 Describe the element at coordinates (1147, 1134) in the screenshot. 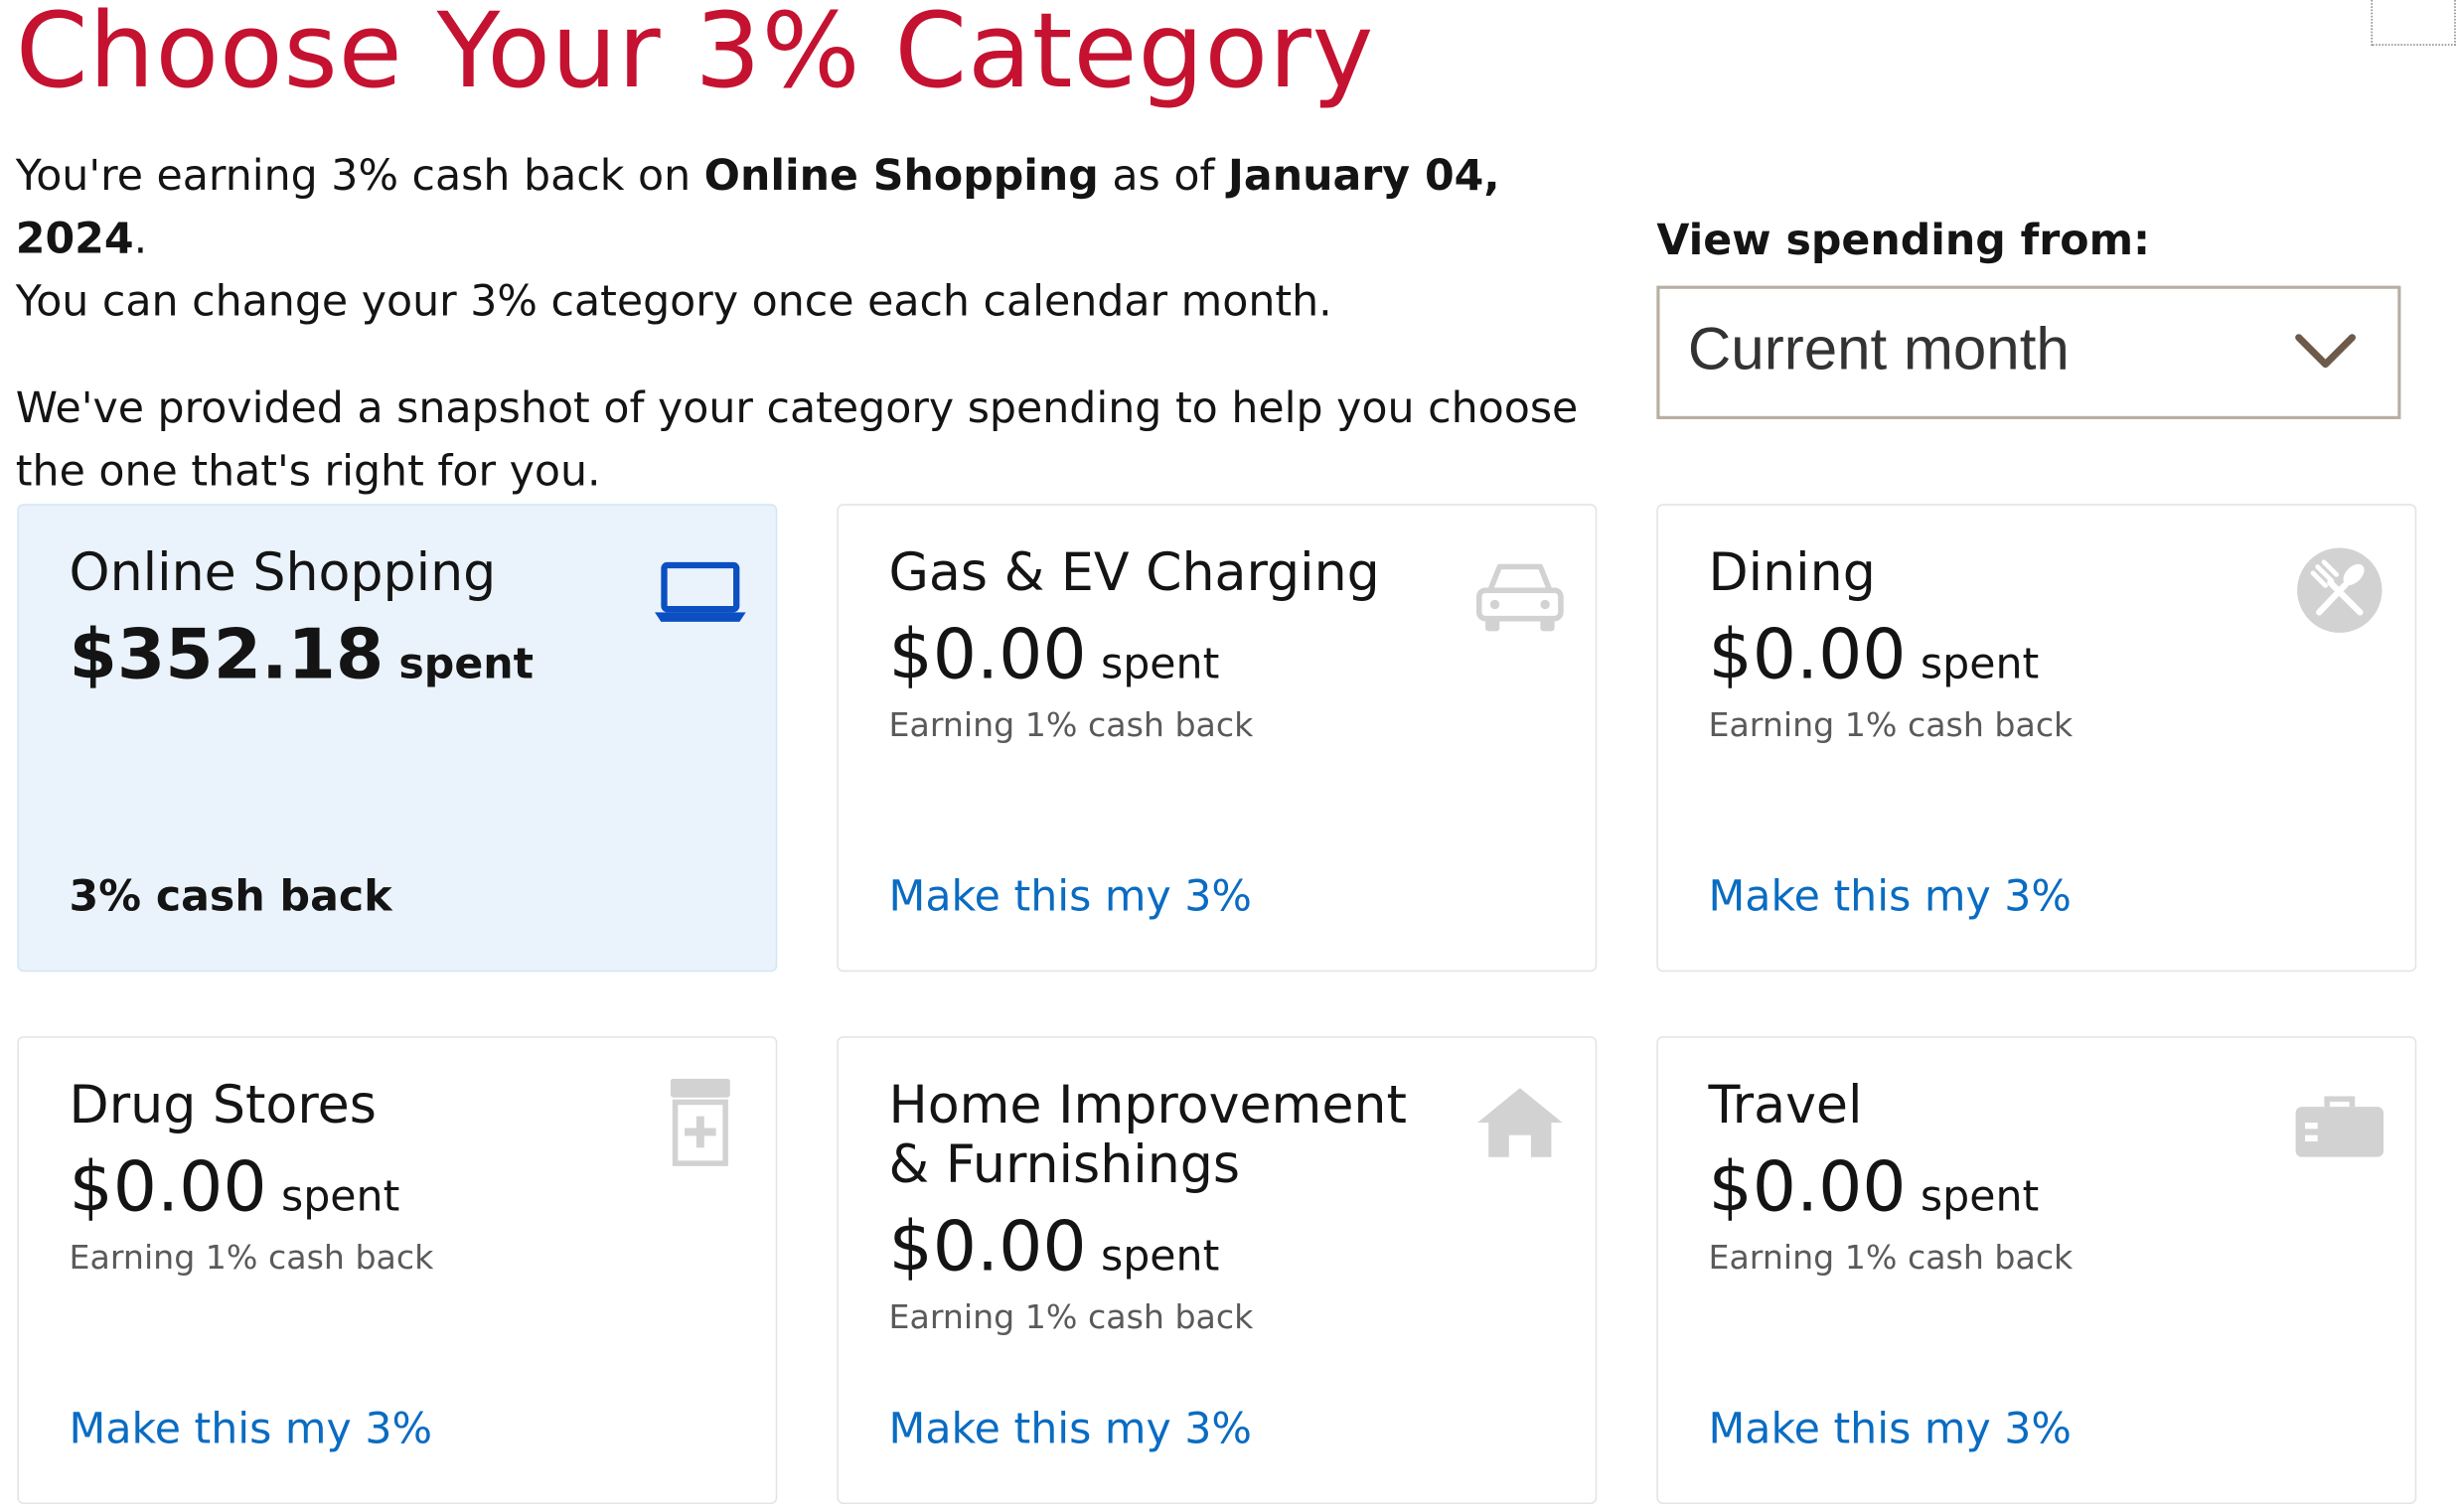

I see `category-name: Home Improvement & Furnishings` at that location.